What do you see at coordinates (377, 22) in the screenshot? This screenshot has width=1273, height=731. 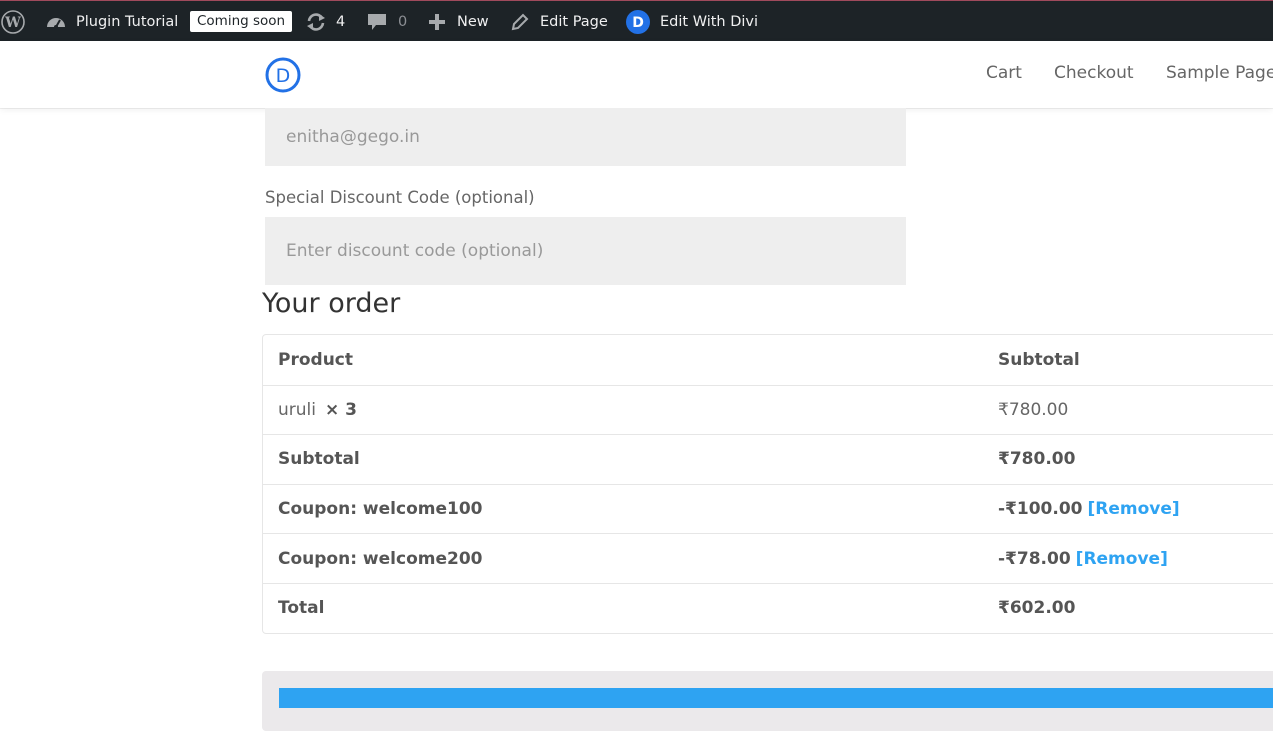 I see `comment-bubble-icon` at bounding box center [377, 22].